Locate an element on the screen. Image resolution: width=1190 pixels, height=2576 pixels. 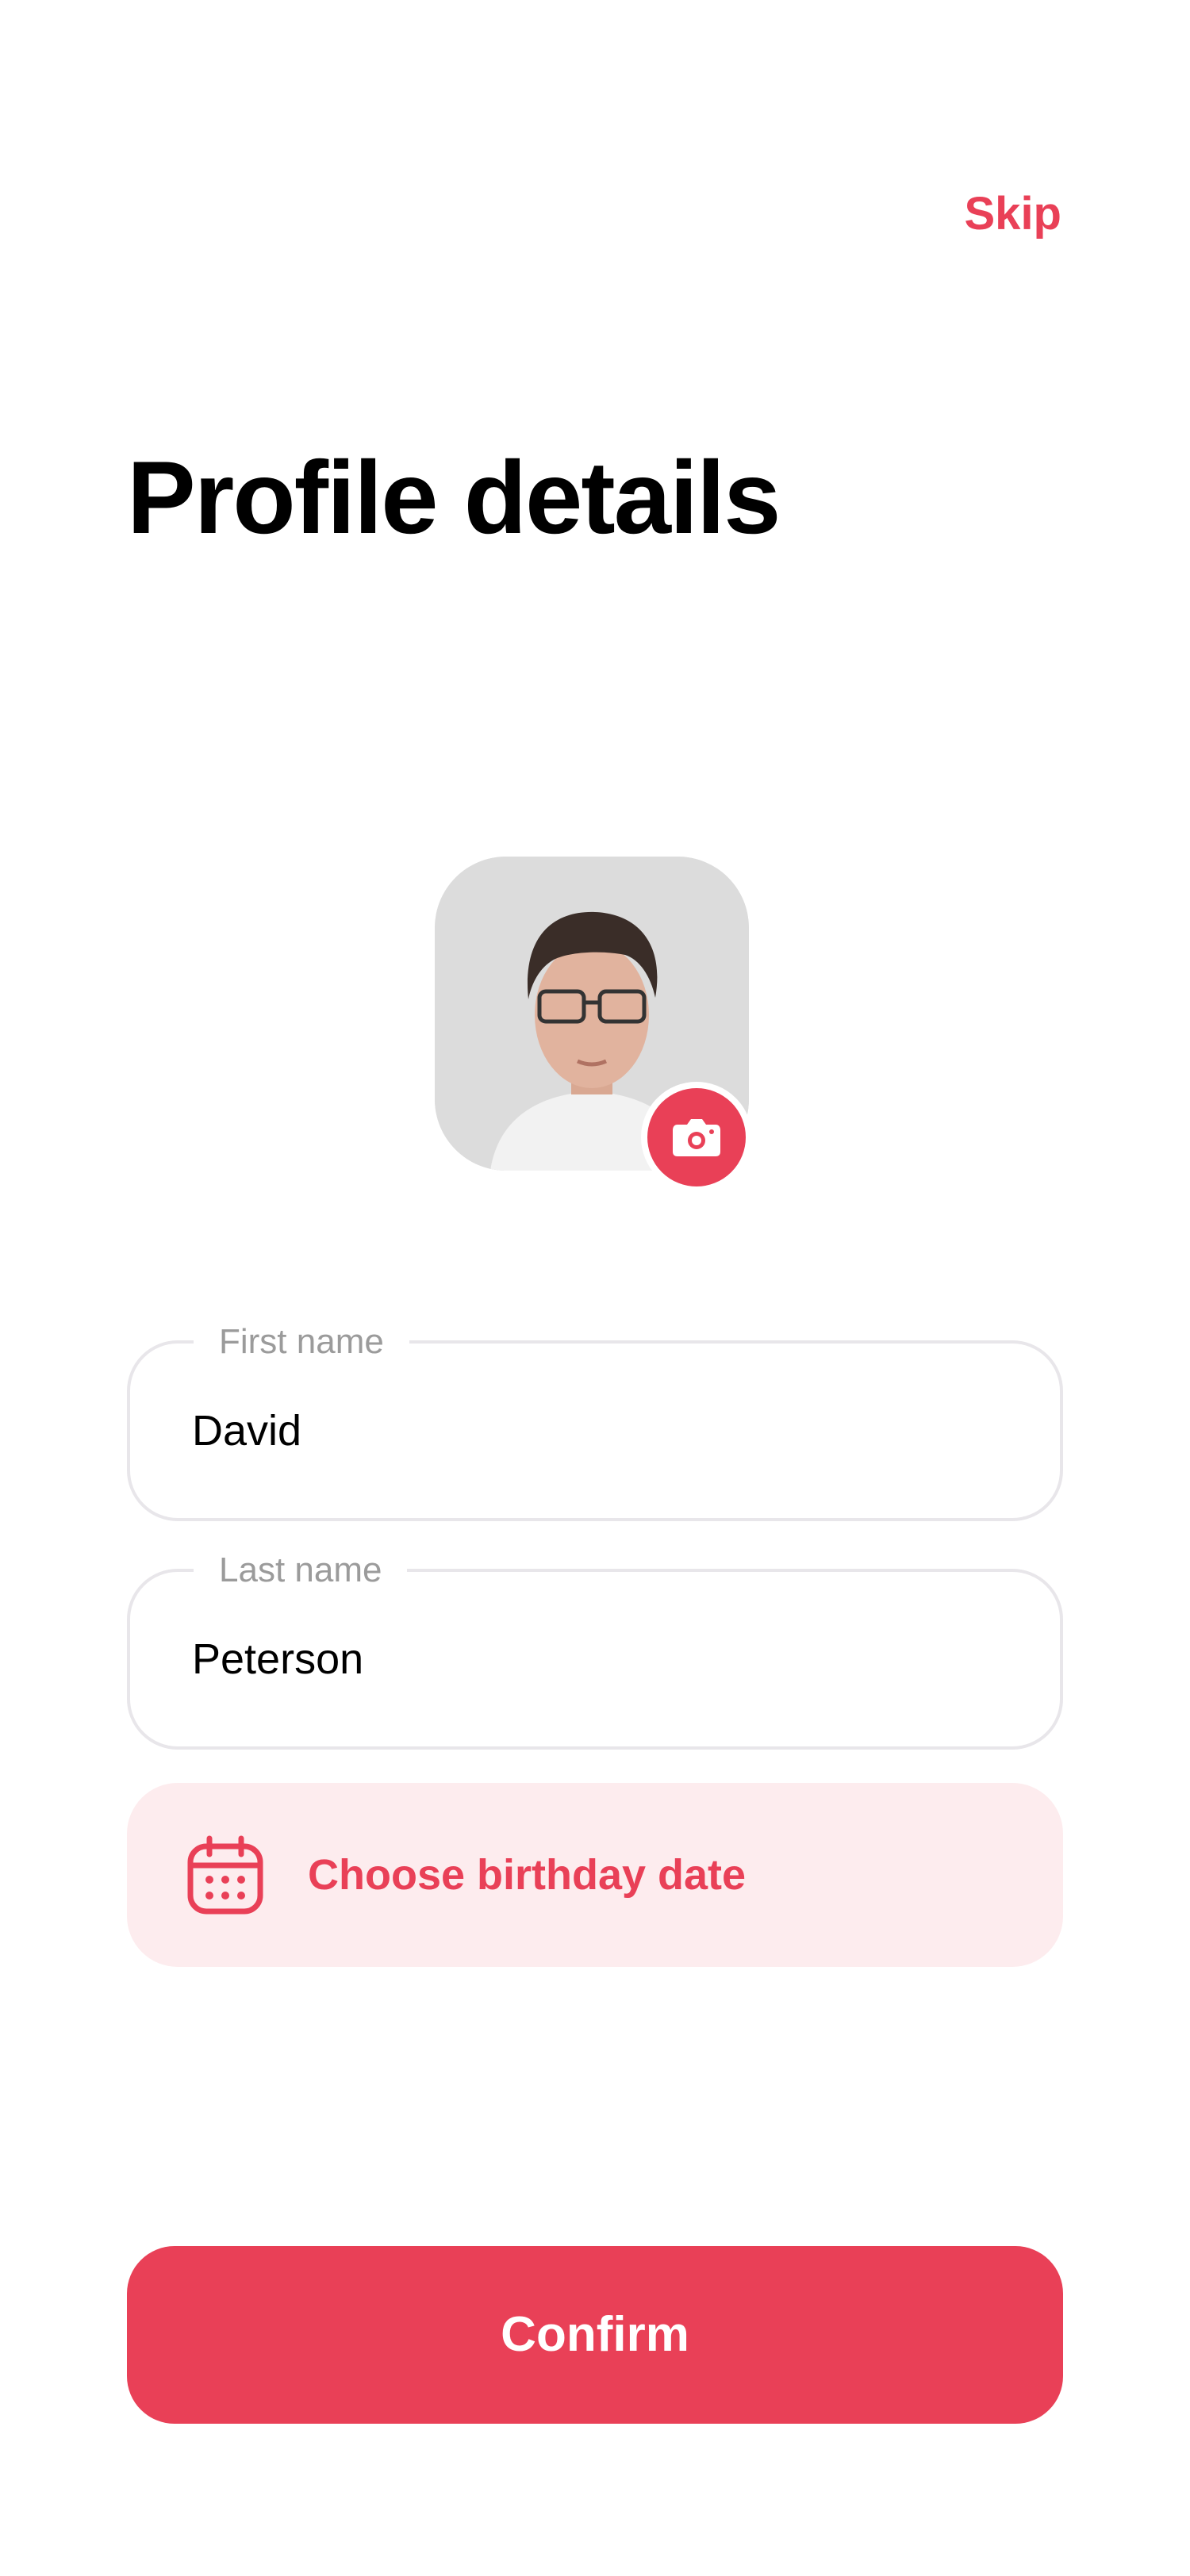
avatar-container is located at coordinates (593, 1025).